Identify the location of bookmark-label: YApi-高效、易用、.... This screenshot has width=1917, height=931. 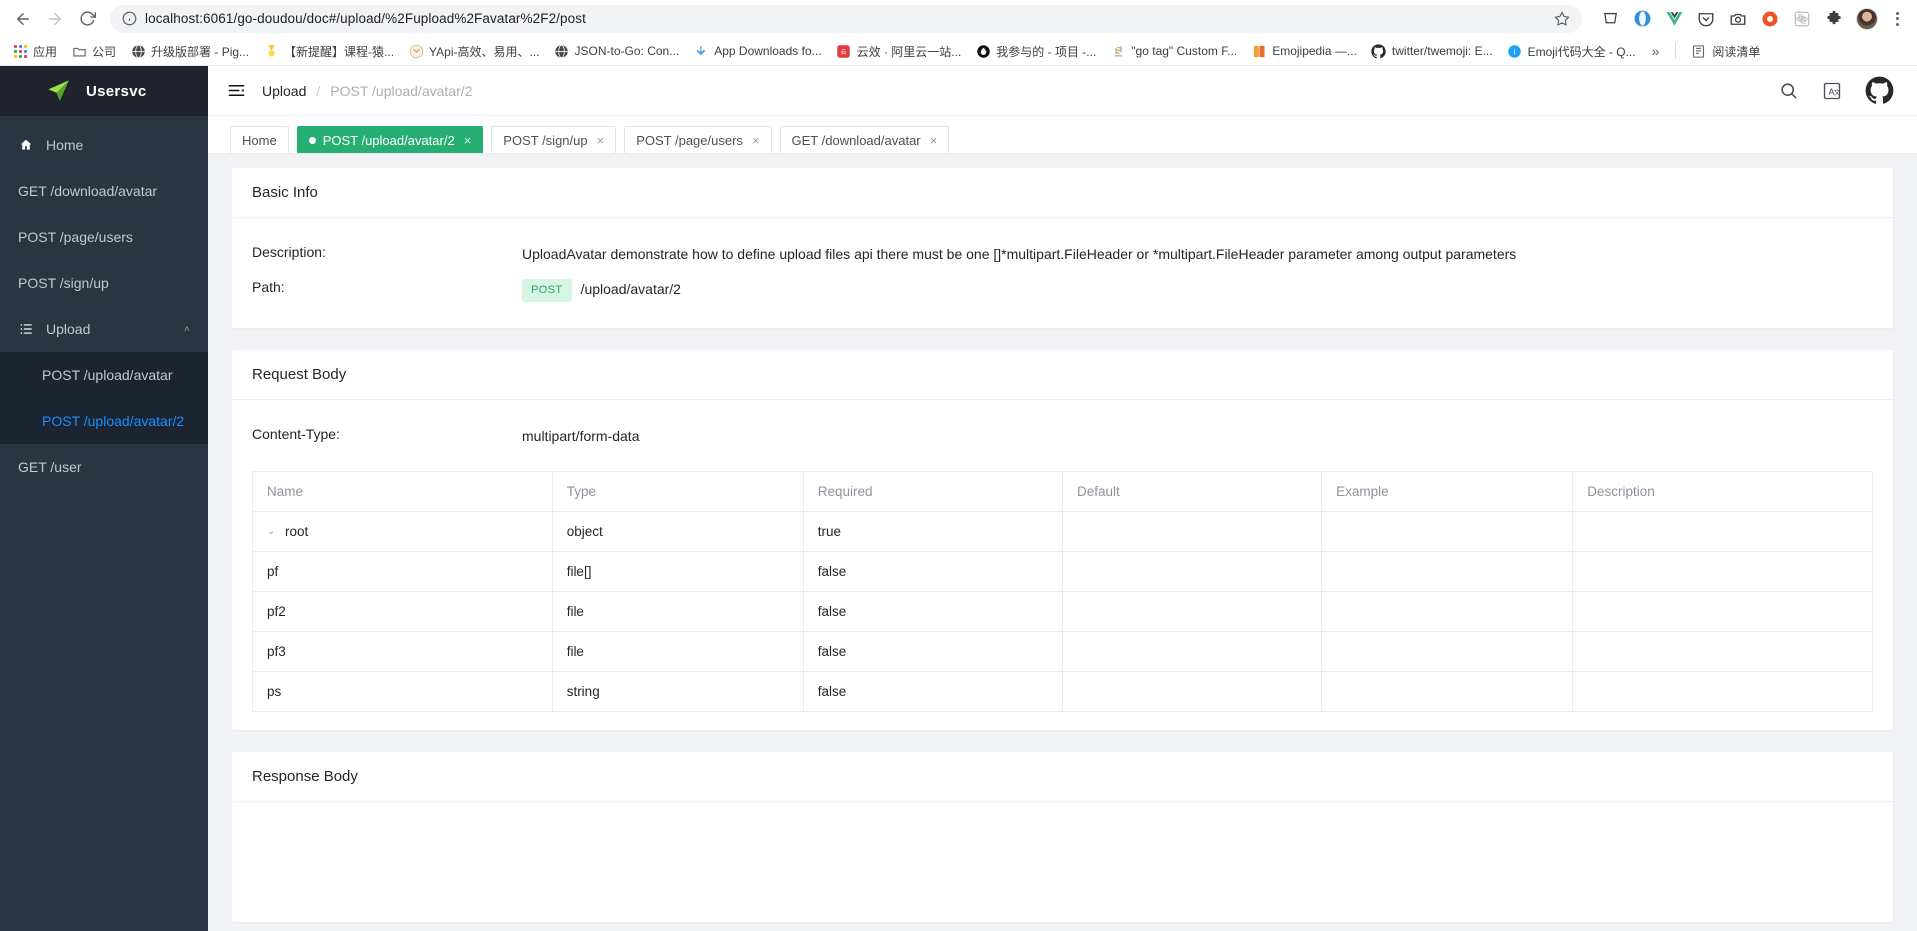
(484, 51).